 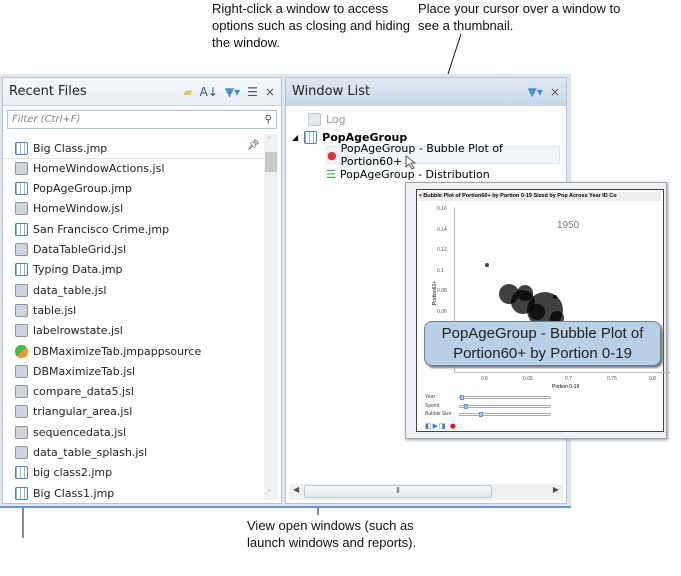 What do you see at coordinates (296, 489) in the screenshot?
I see `scroll-left-icon: ◀` at bounding box center [296, 489].